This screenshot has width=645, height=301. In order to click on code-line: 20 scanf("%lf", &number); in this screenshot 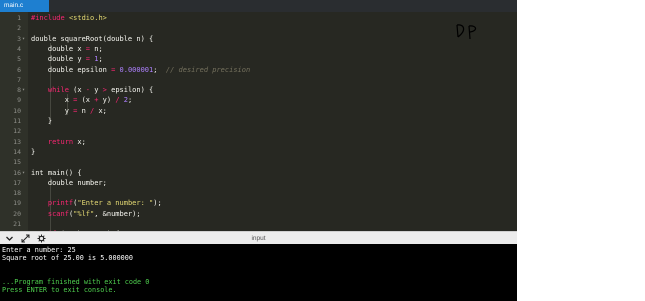, I will do `click(258, 214)`.